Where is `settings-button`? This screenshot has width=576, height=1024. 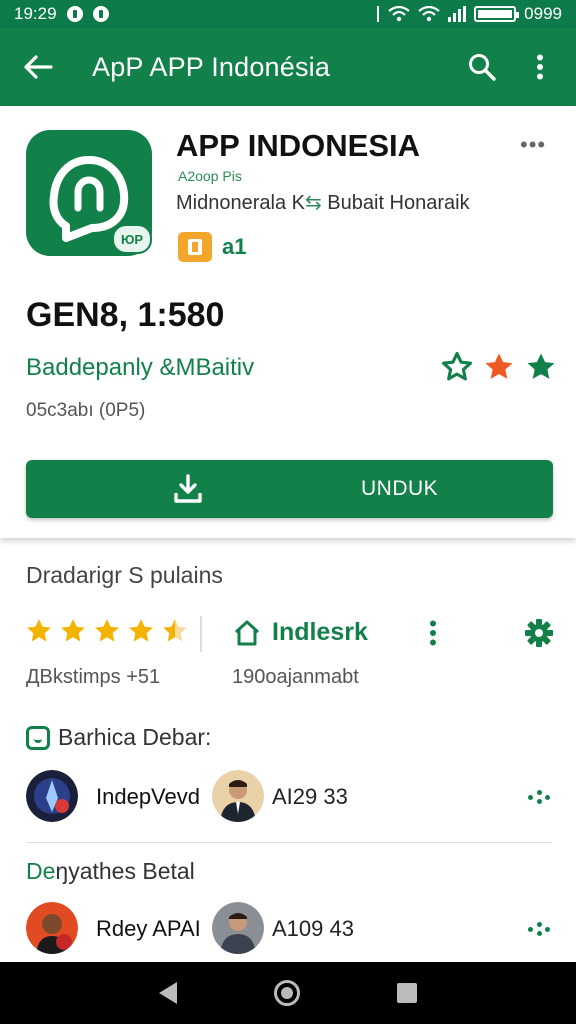
settings-button is located at coordinates (539, 635).